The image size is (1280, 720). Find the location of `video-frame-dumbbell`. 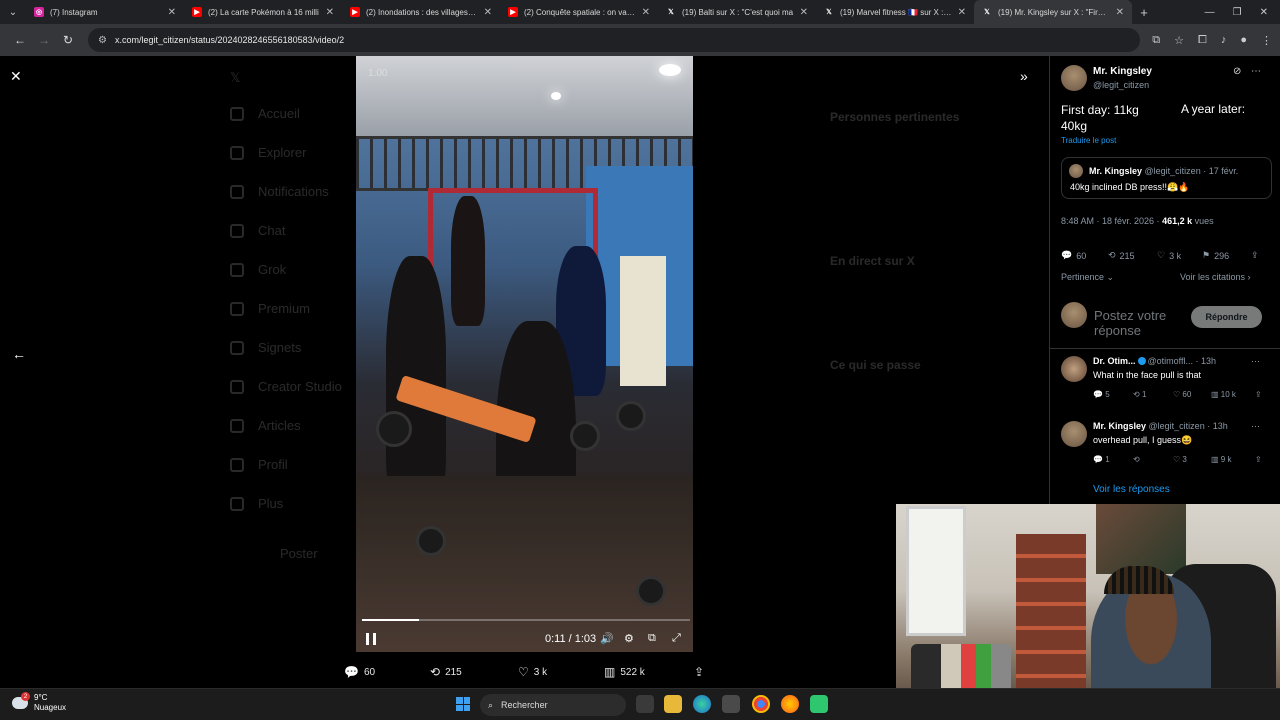

video-frame-dumbbell is located at coordinates (651, 591).